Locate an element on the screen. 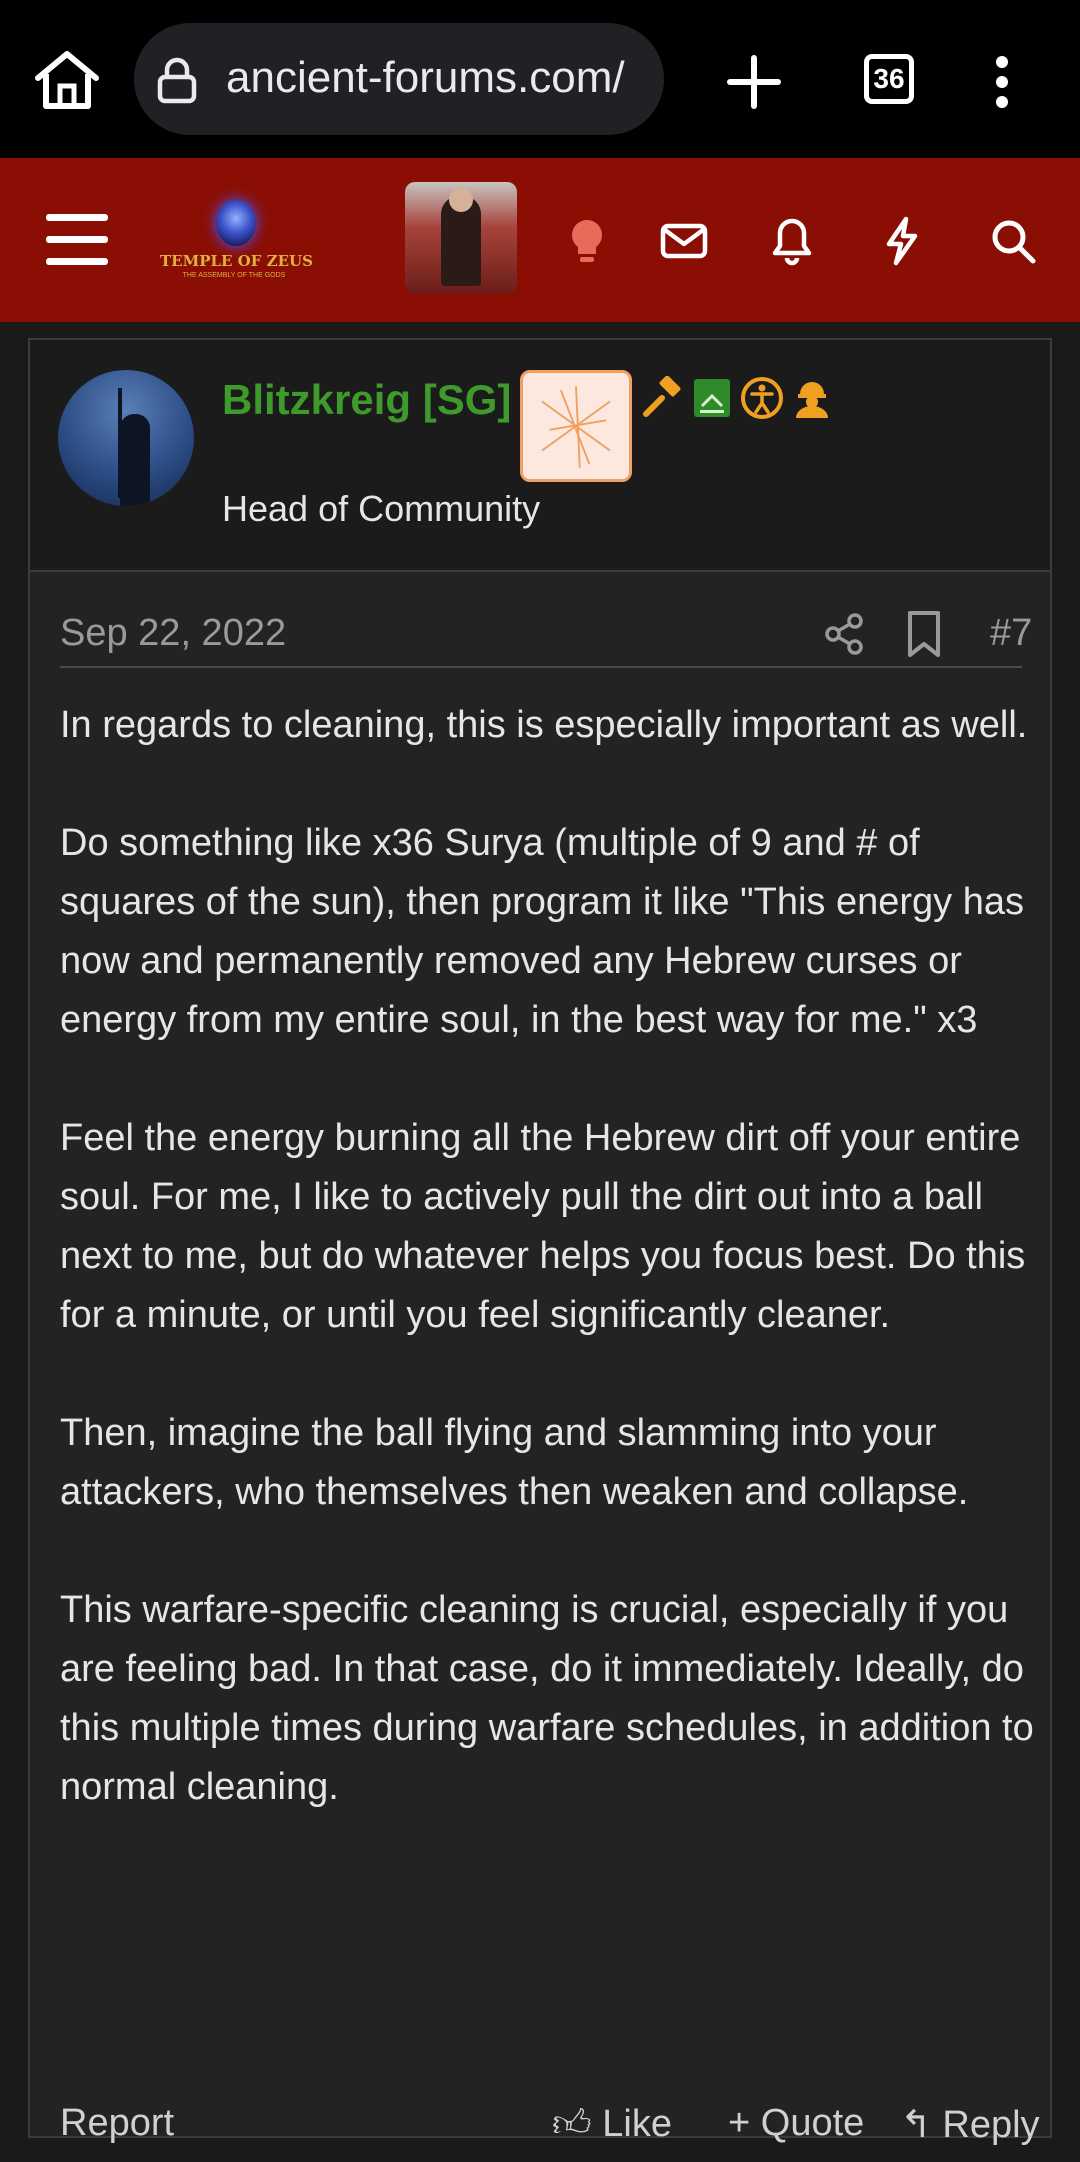 The height and width of the screenshot is (2162, 1080). username: Blitzkreig [SG] is located at coordinates (366, 400).